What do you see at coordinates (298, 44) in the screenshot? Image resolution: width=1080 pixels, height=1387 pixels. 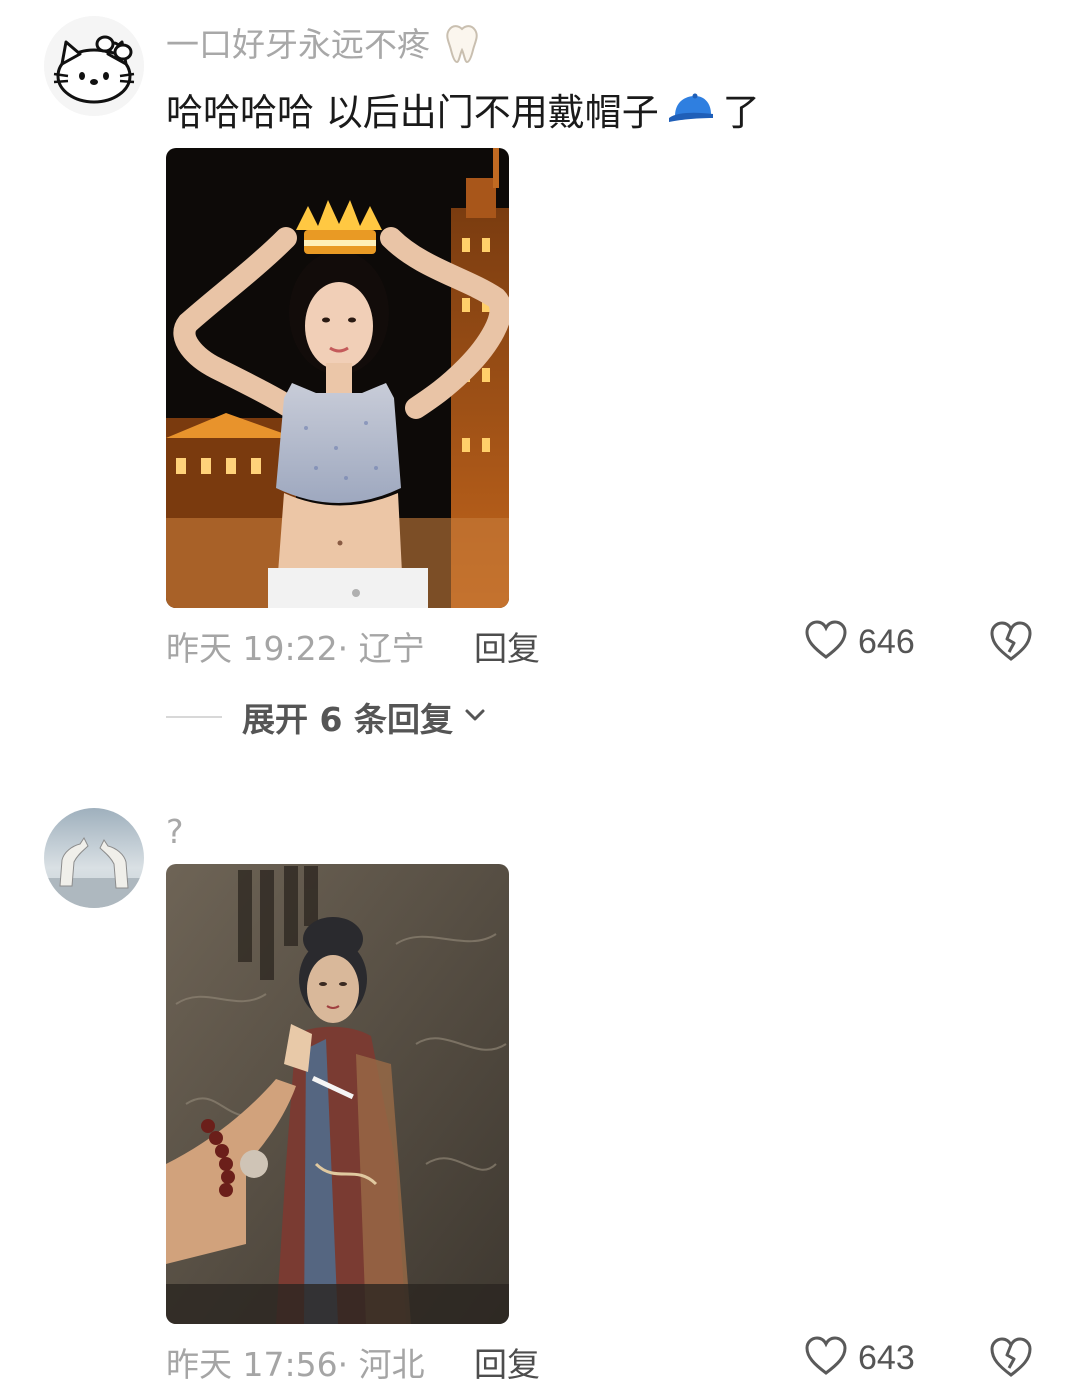 I see `username-text: 一口好牙永远不疼` at bounding box center [298, 44].